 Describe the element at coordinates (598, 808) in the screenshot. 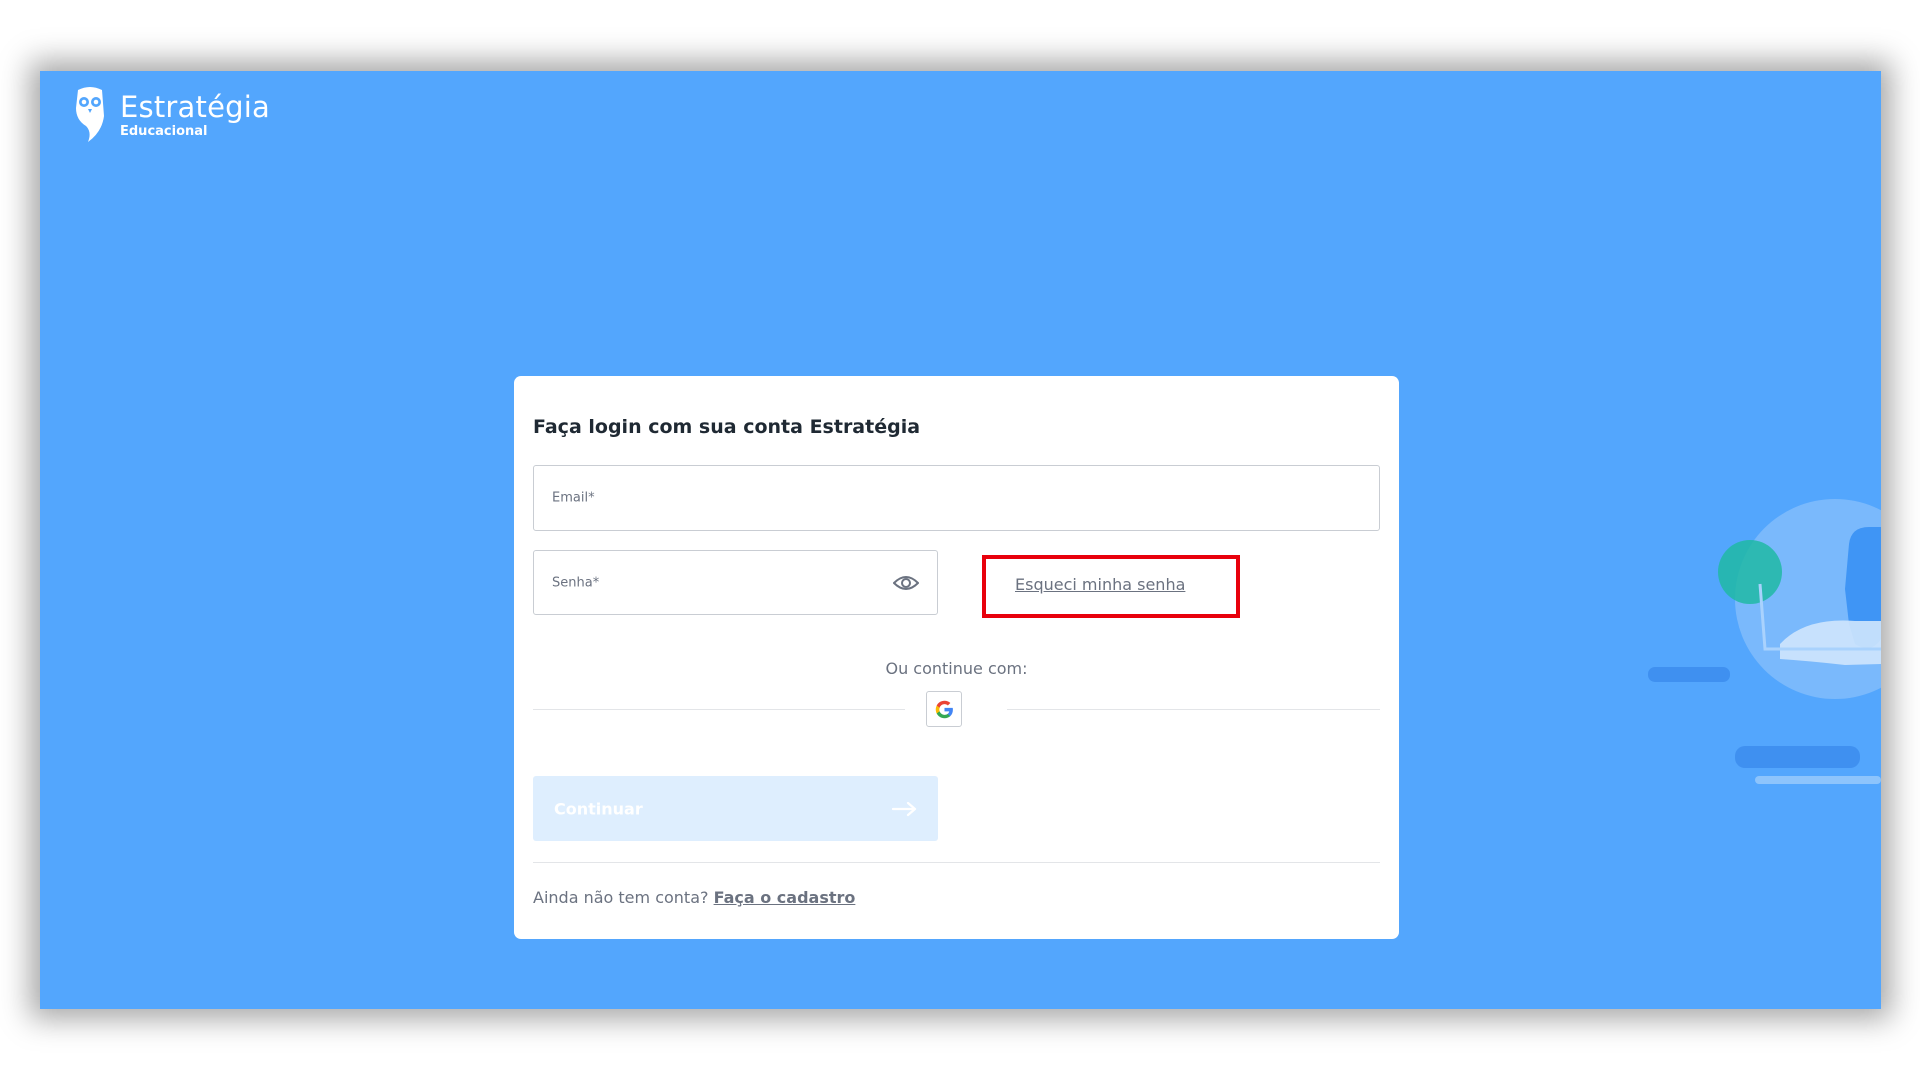

I see `continue-label: Continuar` at that location.